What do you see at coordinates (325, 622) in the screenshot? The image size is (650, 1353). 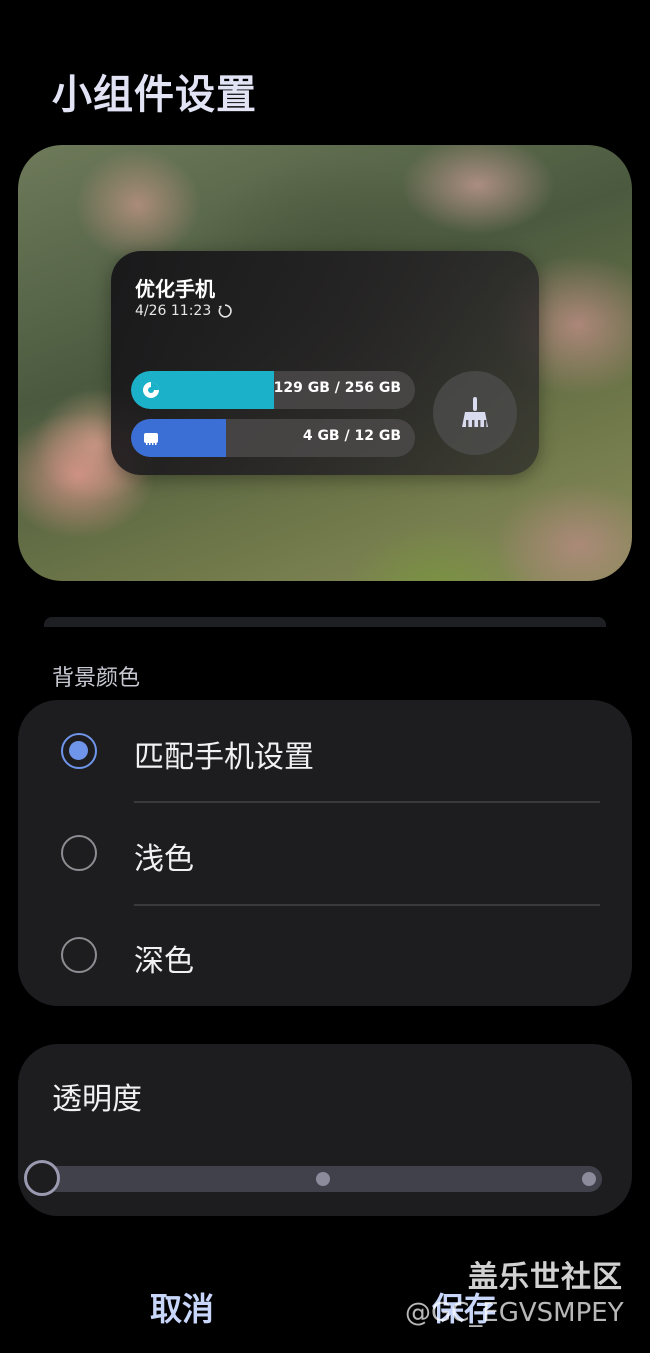 I see `preview-scroll-edge` at bounding box center [325, 622].